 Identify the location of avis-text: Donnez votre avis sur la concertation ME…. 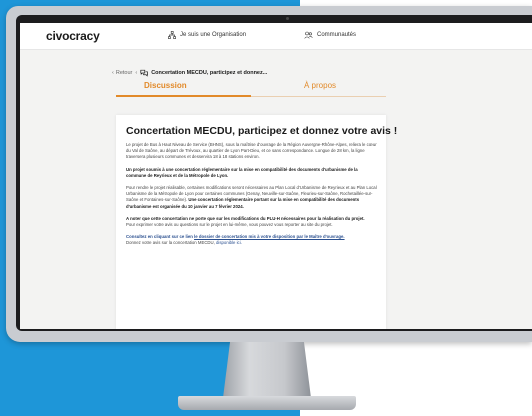
(170, 243).